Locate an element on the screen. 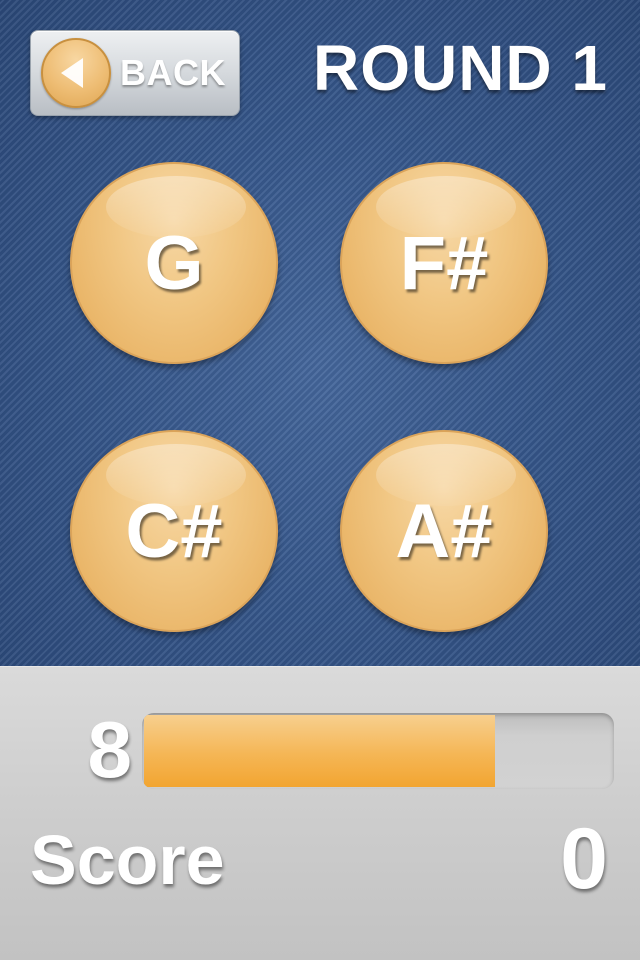  back-button: BACK is located at coordinates (135, 73).